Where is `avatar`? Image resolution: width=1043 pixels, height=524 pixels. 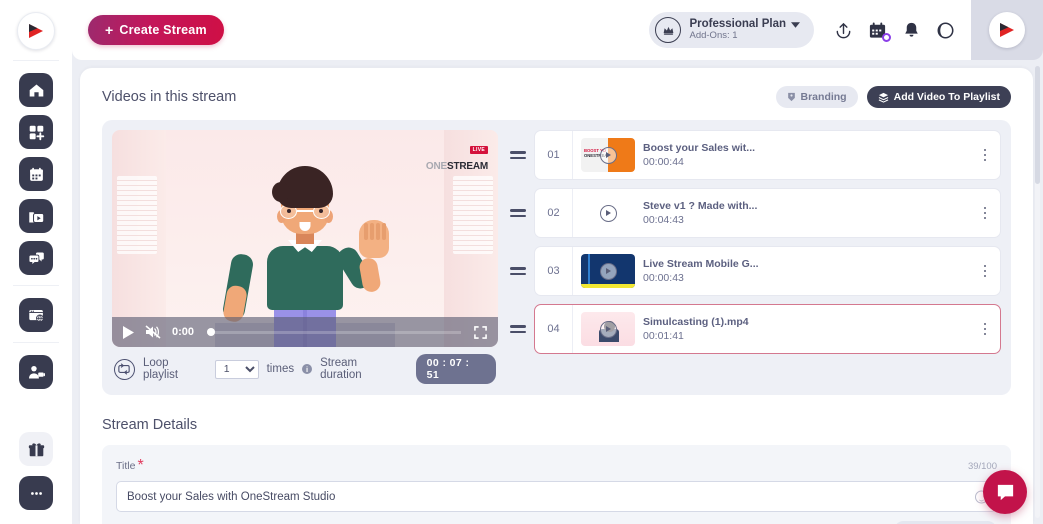
avatar is located at coordinates (1007, 30).